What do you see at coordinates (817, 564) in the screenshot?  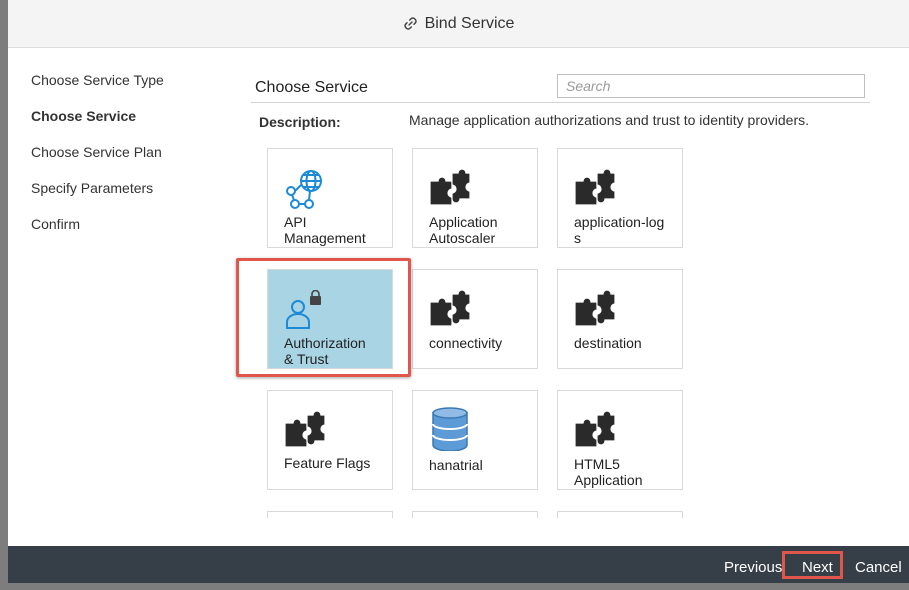 I see `next-button: Next` at bounding box center [817, 564].